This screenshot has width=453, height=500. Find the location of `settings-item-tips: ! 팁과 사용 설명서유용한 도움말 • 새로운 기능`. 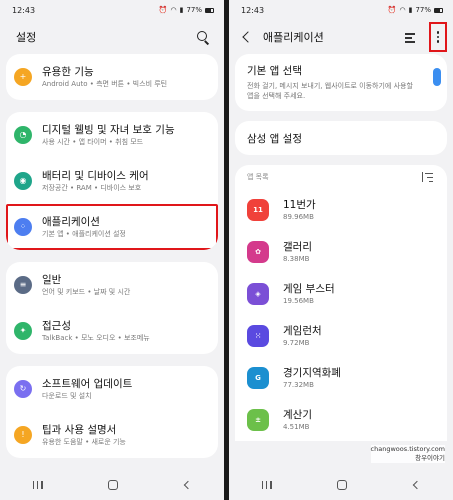

settings-item-tips: ! 팁과 사용 설명서유용한 도움말 • 새로운 기능 is located at coordinates (112, 435).